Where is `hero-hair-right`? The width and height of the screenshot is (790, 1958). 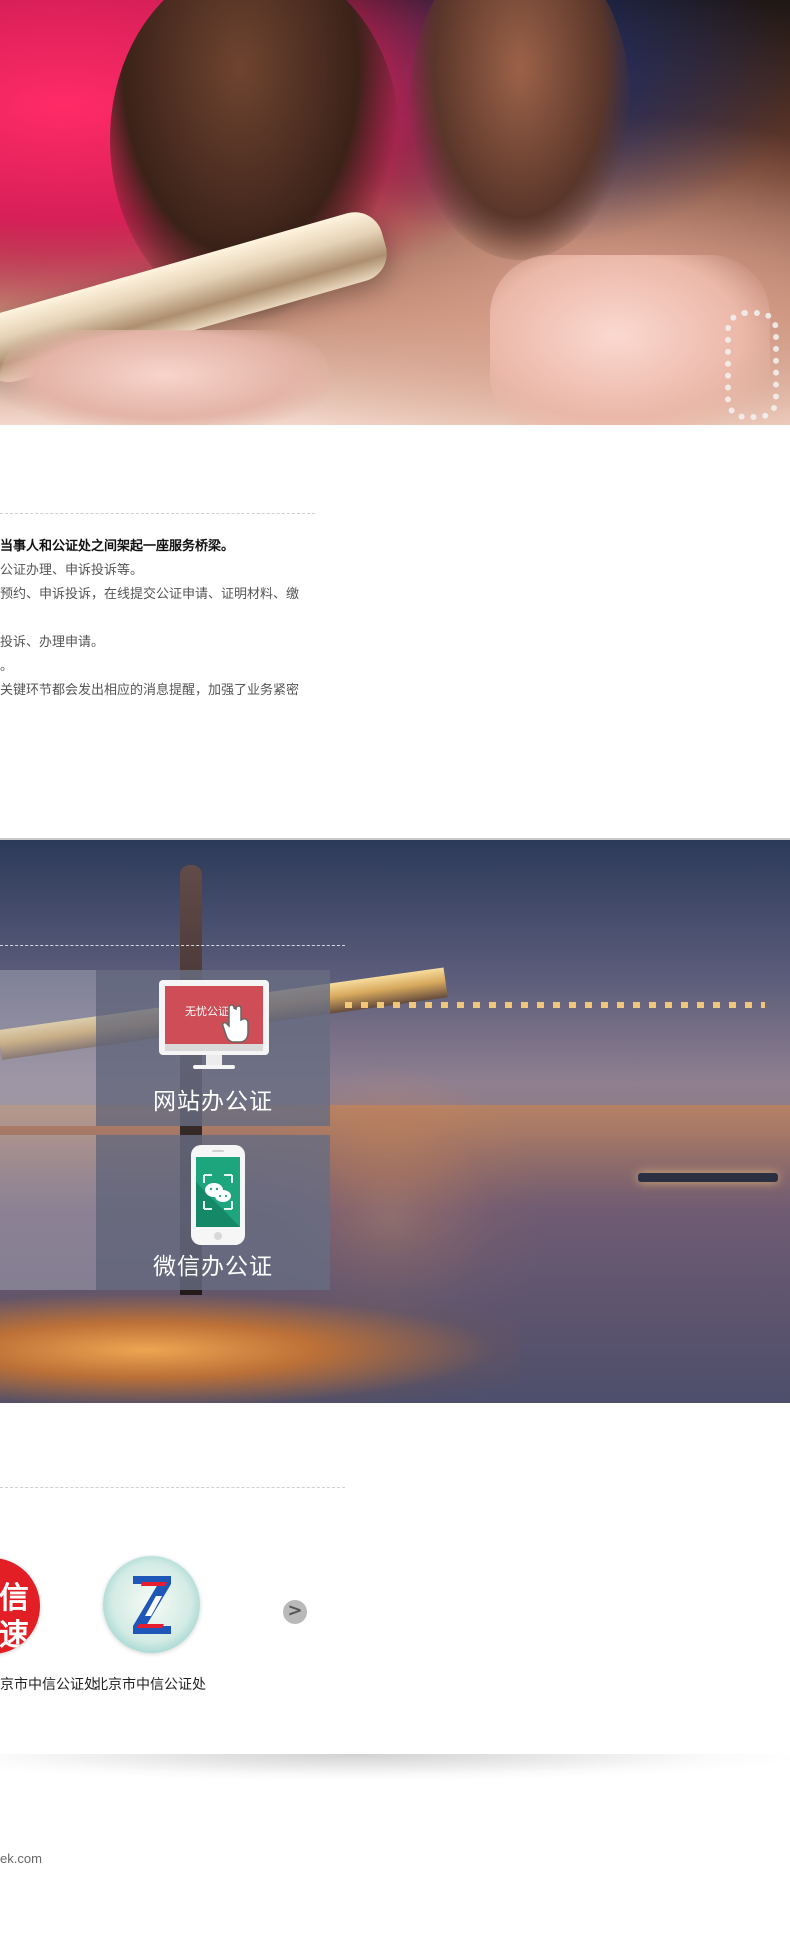 hero-hair-right is located at coordinates (520, 130).